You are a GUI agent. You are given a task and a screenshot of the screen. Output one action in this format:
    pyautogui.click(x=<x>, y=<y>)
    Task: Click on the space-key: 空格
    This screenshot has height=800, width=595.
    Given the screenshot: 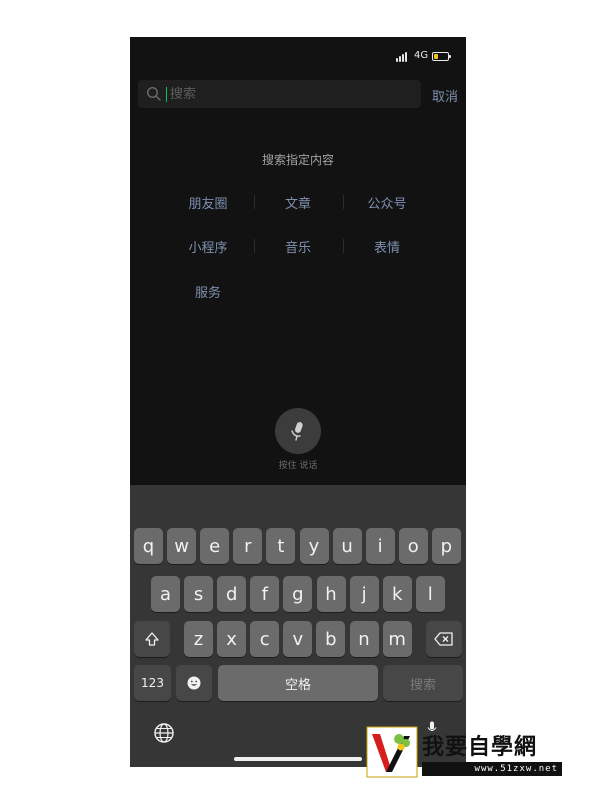 What is the action you would take?
    pyautogui.click(x=298, y=683)
    